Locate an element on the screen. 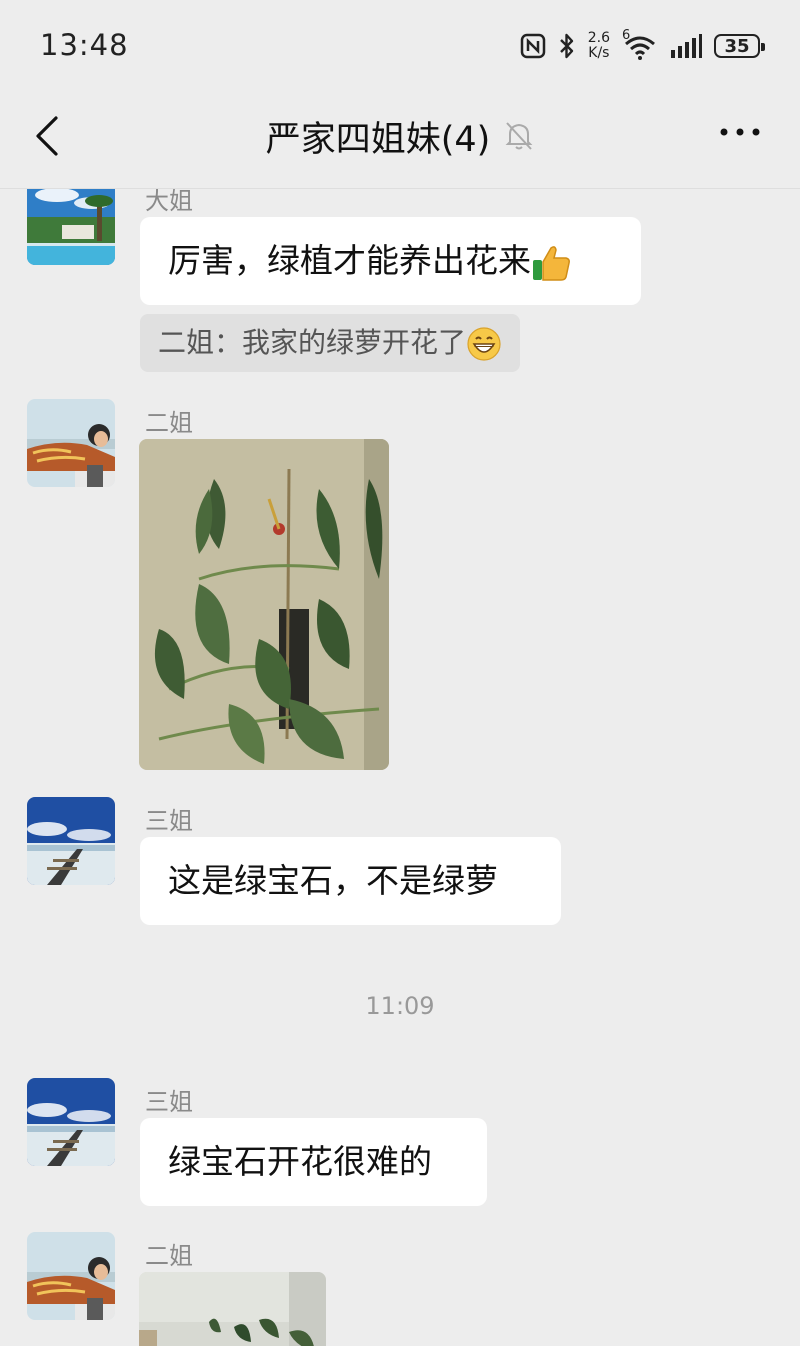 The image size is (800, 1346). status-bar: 13:48 2.6 K/s 6 35 is located at coordinates (400, 46).